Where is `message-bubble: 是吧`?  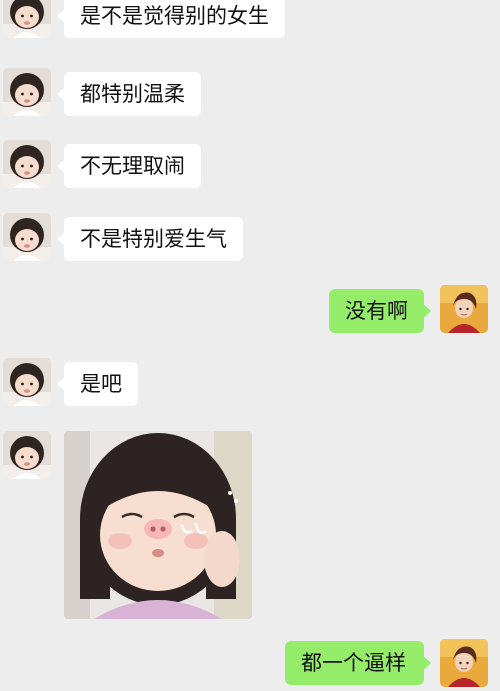
message-bubble: 是吧 is located at coordinates (97, 384).